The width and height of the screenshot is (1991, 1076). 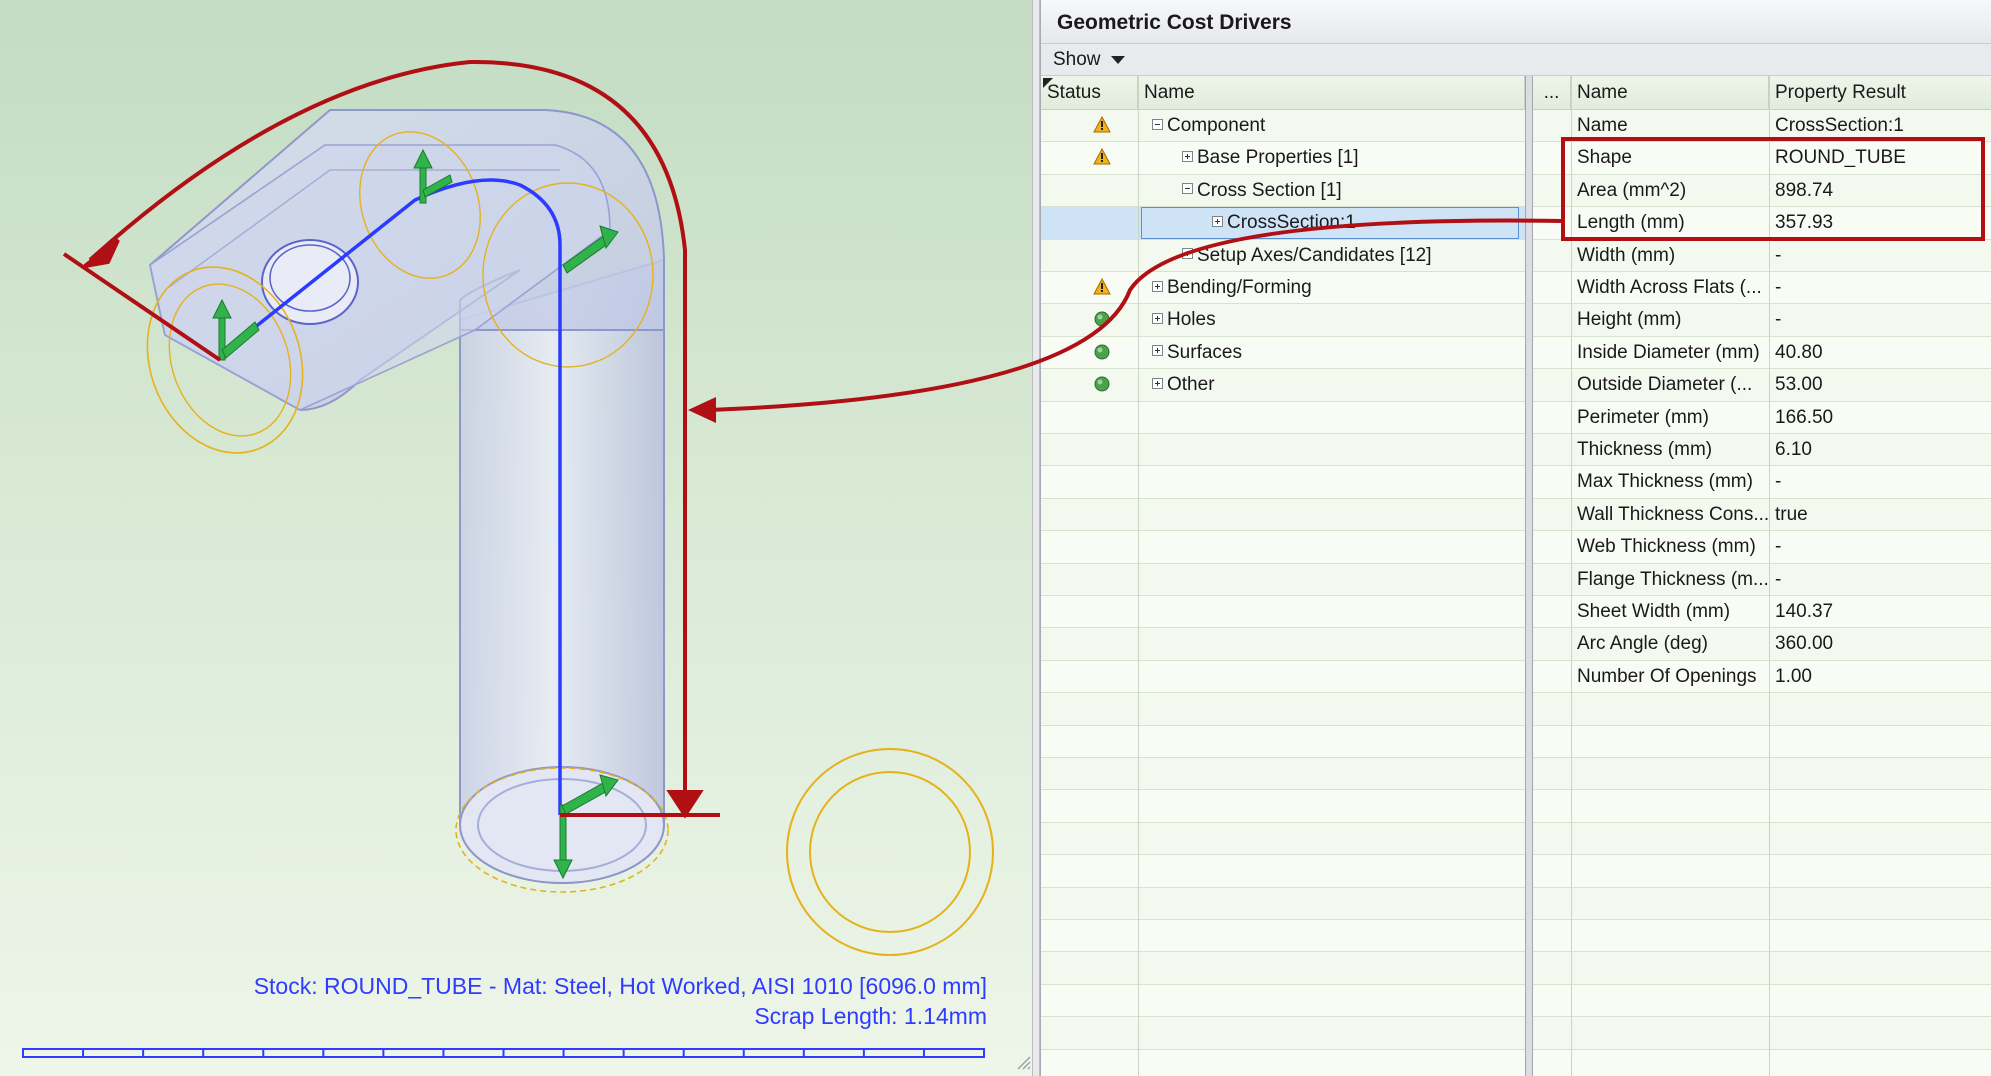 I want to click on status-header-label: Status, so click(x=1074, y=92).